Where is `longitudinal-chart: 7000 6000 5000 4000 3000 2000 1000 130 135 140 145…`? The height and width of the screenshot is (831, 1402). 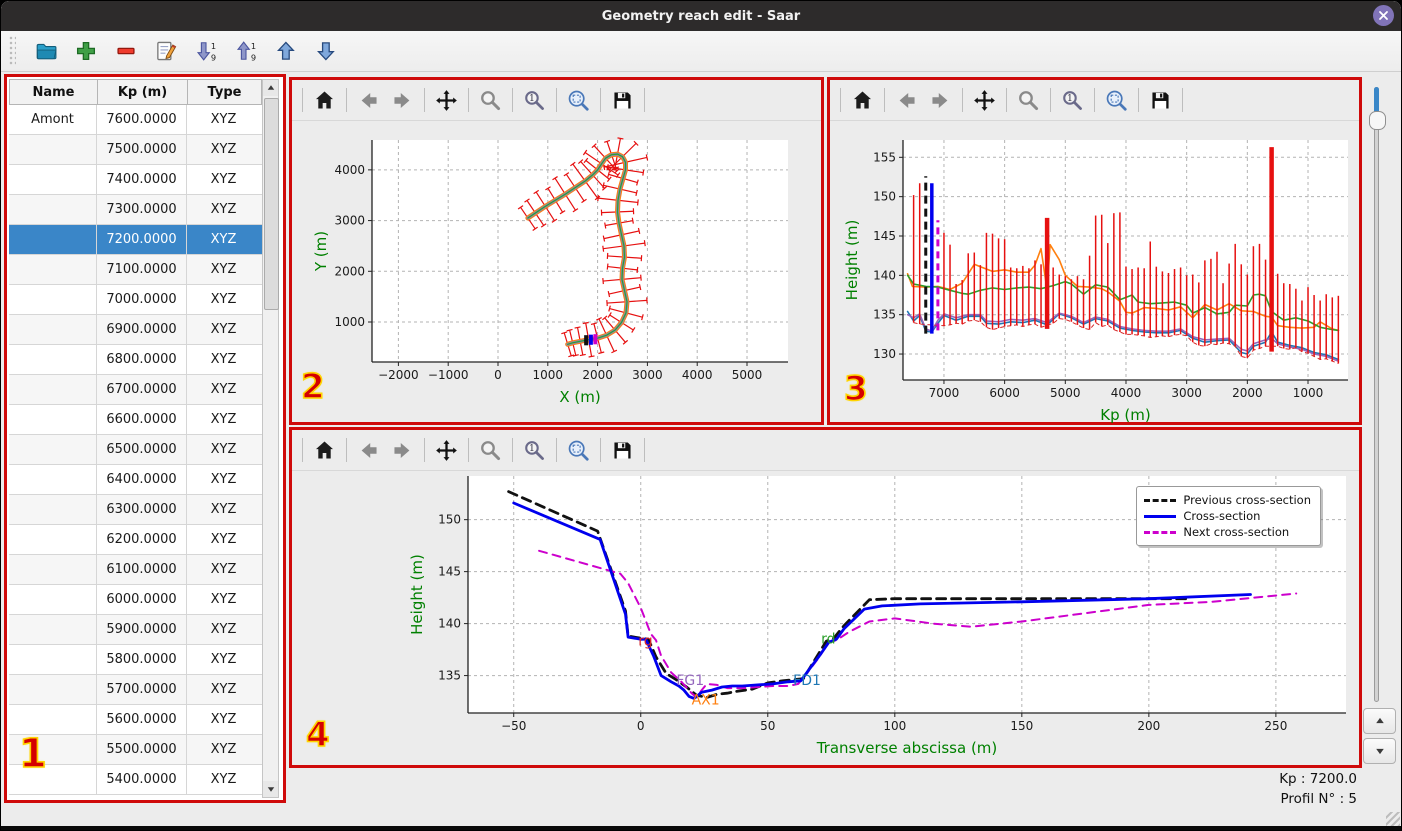
longitudinal-chart: 7000 6000 5000 4000 3000 2000 1000 130 135 140 145… is located at coordinates (1094, 272).